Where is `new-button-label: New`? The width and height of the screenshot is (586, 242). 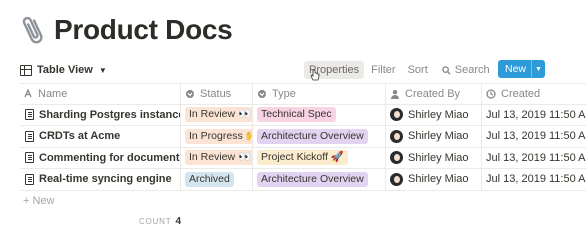
new-button-label: New is located at coordinates (516, 69).